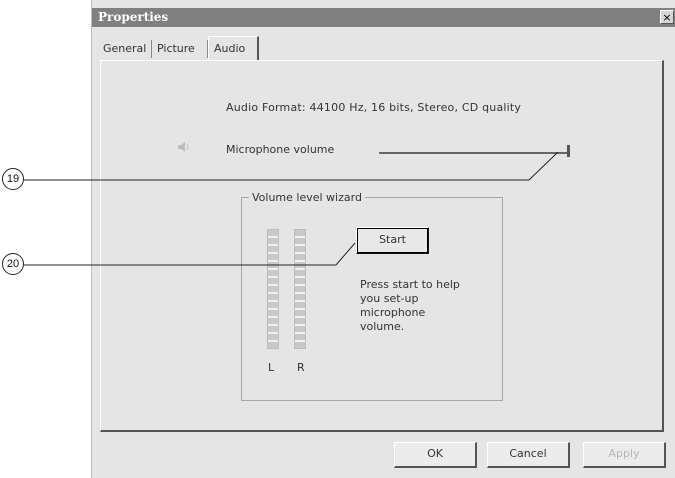 The width and height of the screenshot is (675, 478). What do you see at coordinates (13, 179) in the screenshot?
I see `callout-19: 19` at bounding box center [13, 179].